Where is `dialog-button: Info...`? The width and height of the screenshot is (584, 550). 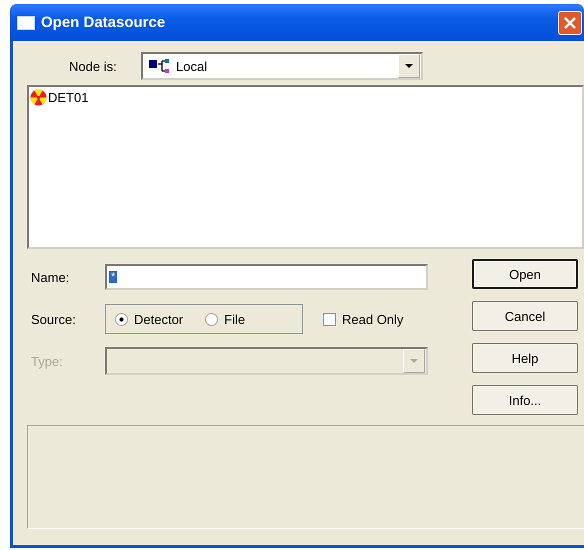
dialog-button: Info... is located at coordinates (525, 400).